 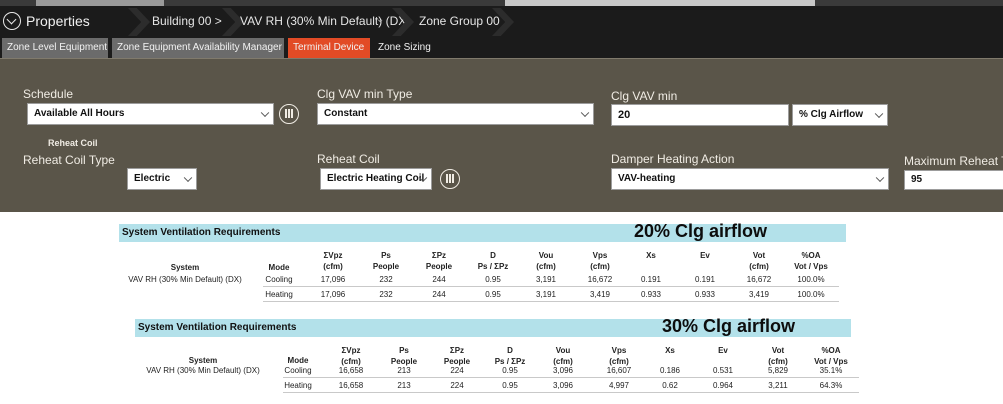 I want to click on reheat-coil-label: Reheat Coil, so click(x=348, y=159).